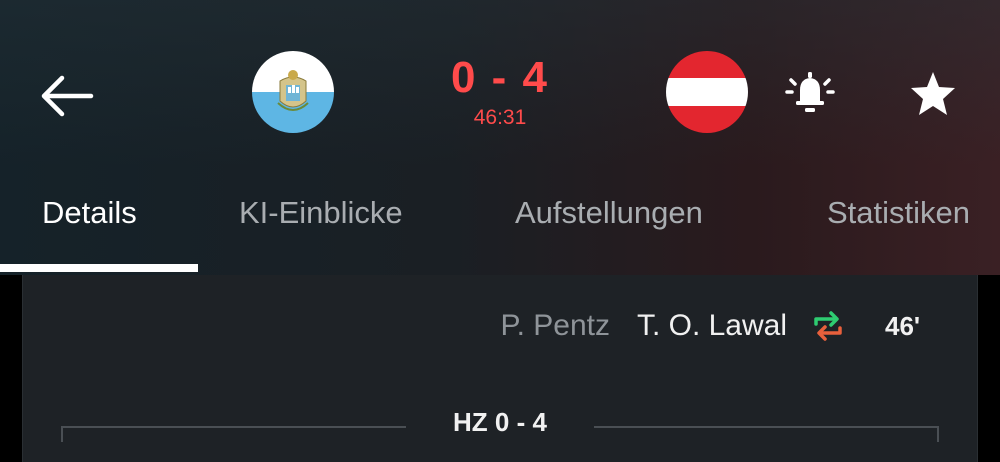 The height and width of the screenshot is (462, 1000). What do you see at coordinates (99, 268) in the screenshot?
I see `active-tab-indicator` at bounding box center [99, 268].